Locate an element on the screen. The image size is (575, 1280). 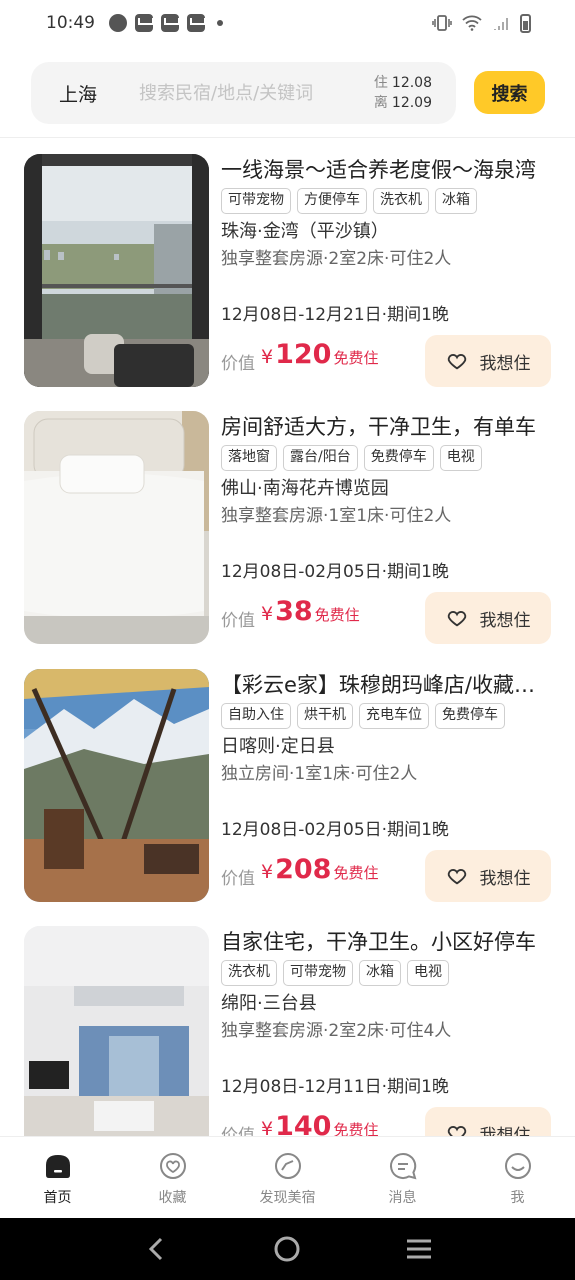
price-amount: 208 is located at coordinates (303, 869).